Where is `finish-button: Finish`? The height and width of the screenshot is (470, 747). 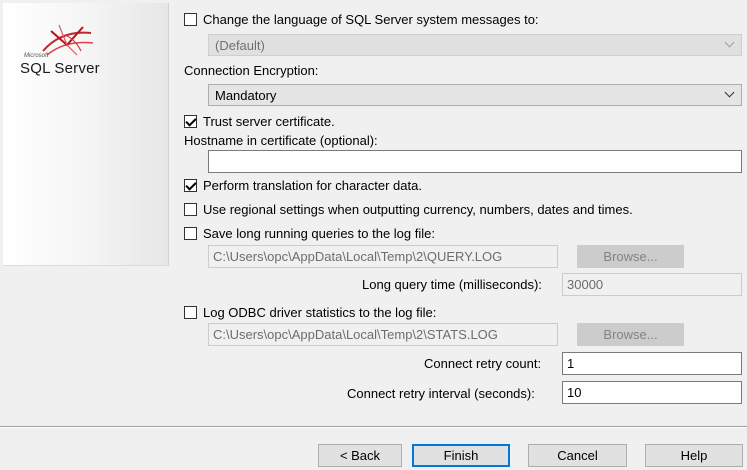 finish-button: Finish is located at coordinates (461, 455).